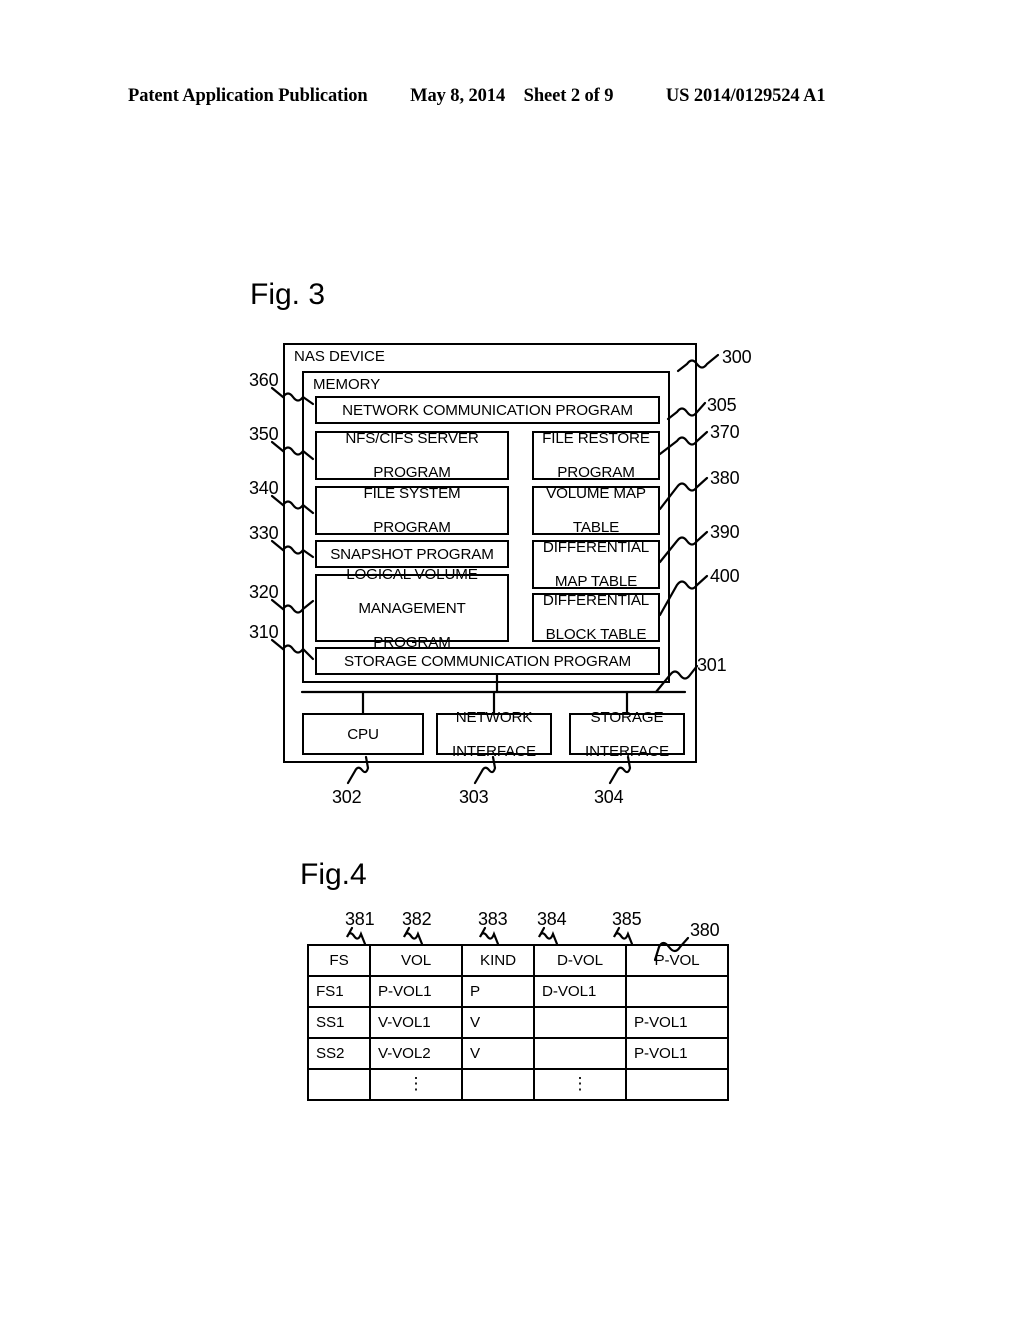 Image resolution: width=1024 pixels, height=1320 pixels. Describe the element at coordinates (580, 991) in the screenshot. I see `cell-dvol: D-VOL1` at that location.